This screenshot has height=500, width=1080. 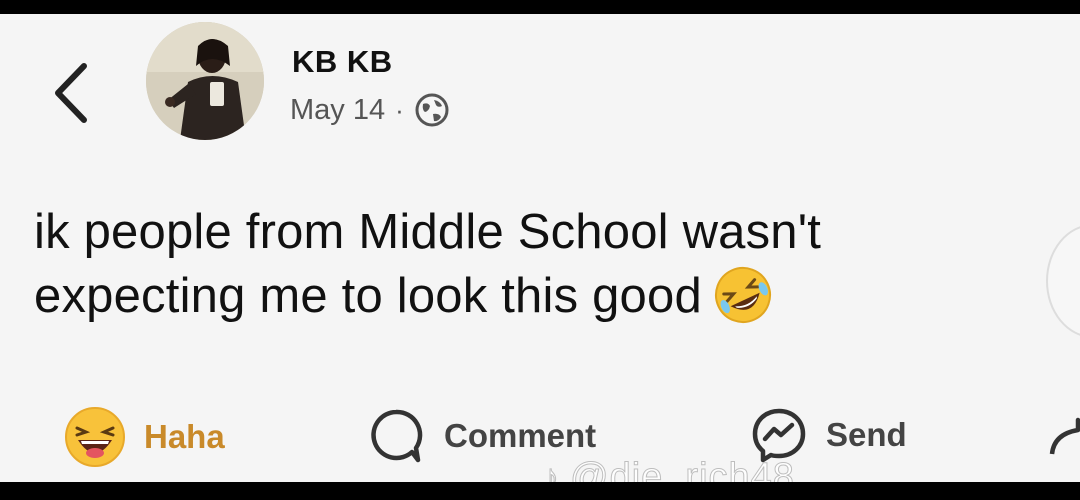 What do you see at coordinates (397, 436) in the screenshot?
I see `comment-bubble-icon` at bounding box center [397, 436].